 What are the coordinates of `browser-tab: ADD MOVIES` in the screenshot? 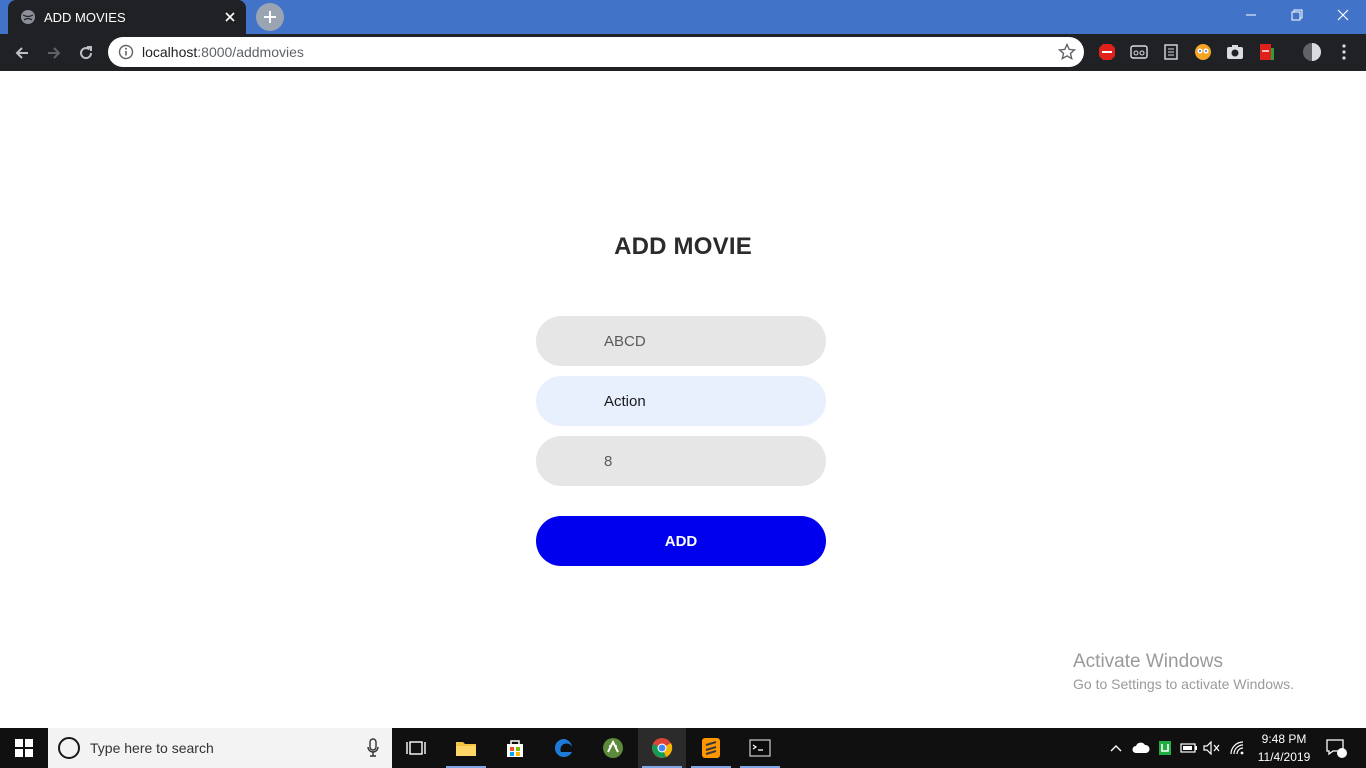 It's located at (127, 17).